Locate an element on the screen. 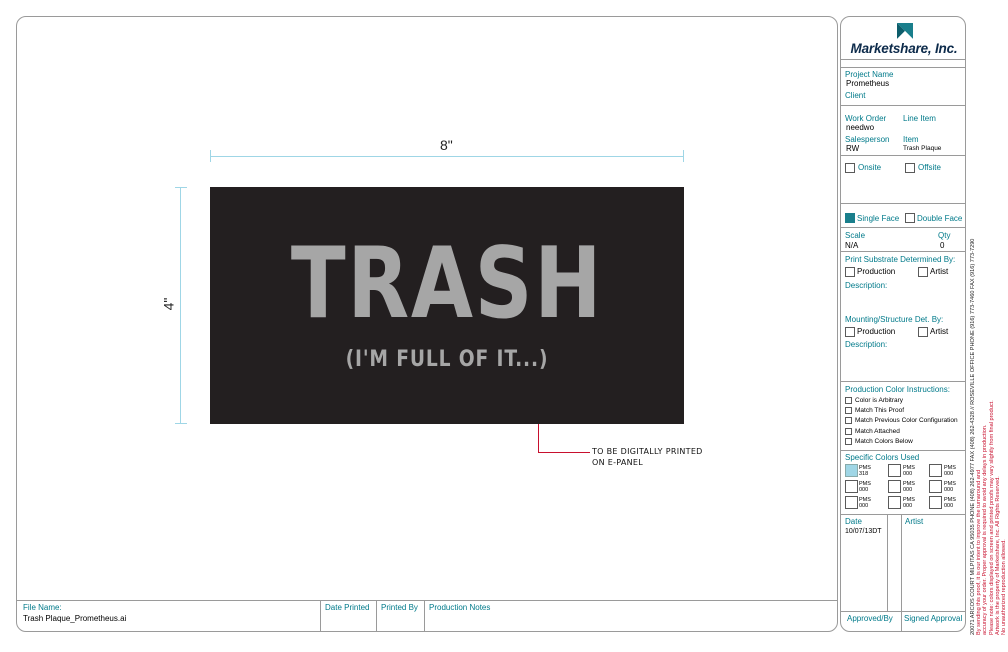 Image resolution: width=1008 pixels, height=652 pixels. client-label: Client is located at coordinates (855, 95).